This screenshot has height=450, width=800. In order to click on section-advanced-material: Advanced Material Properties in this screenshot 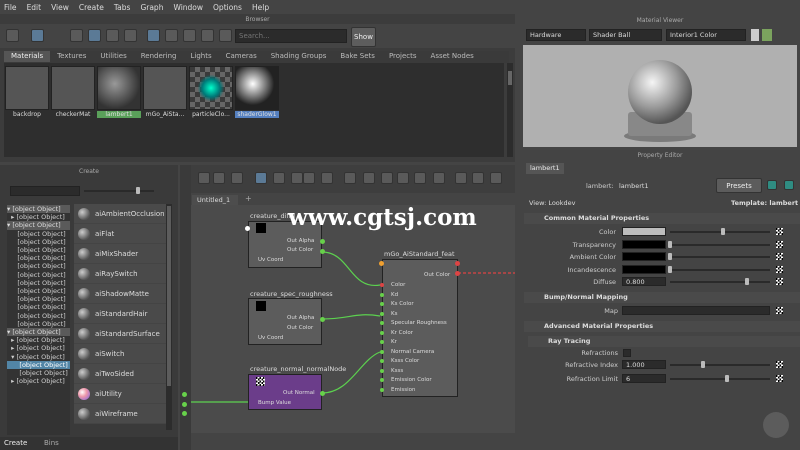, I will do `click(662, 326)`.